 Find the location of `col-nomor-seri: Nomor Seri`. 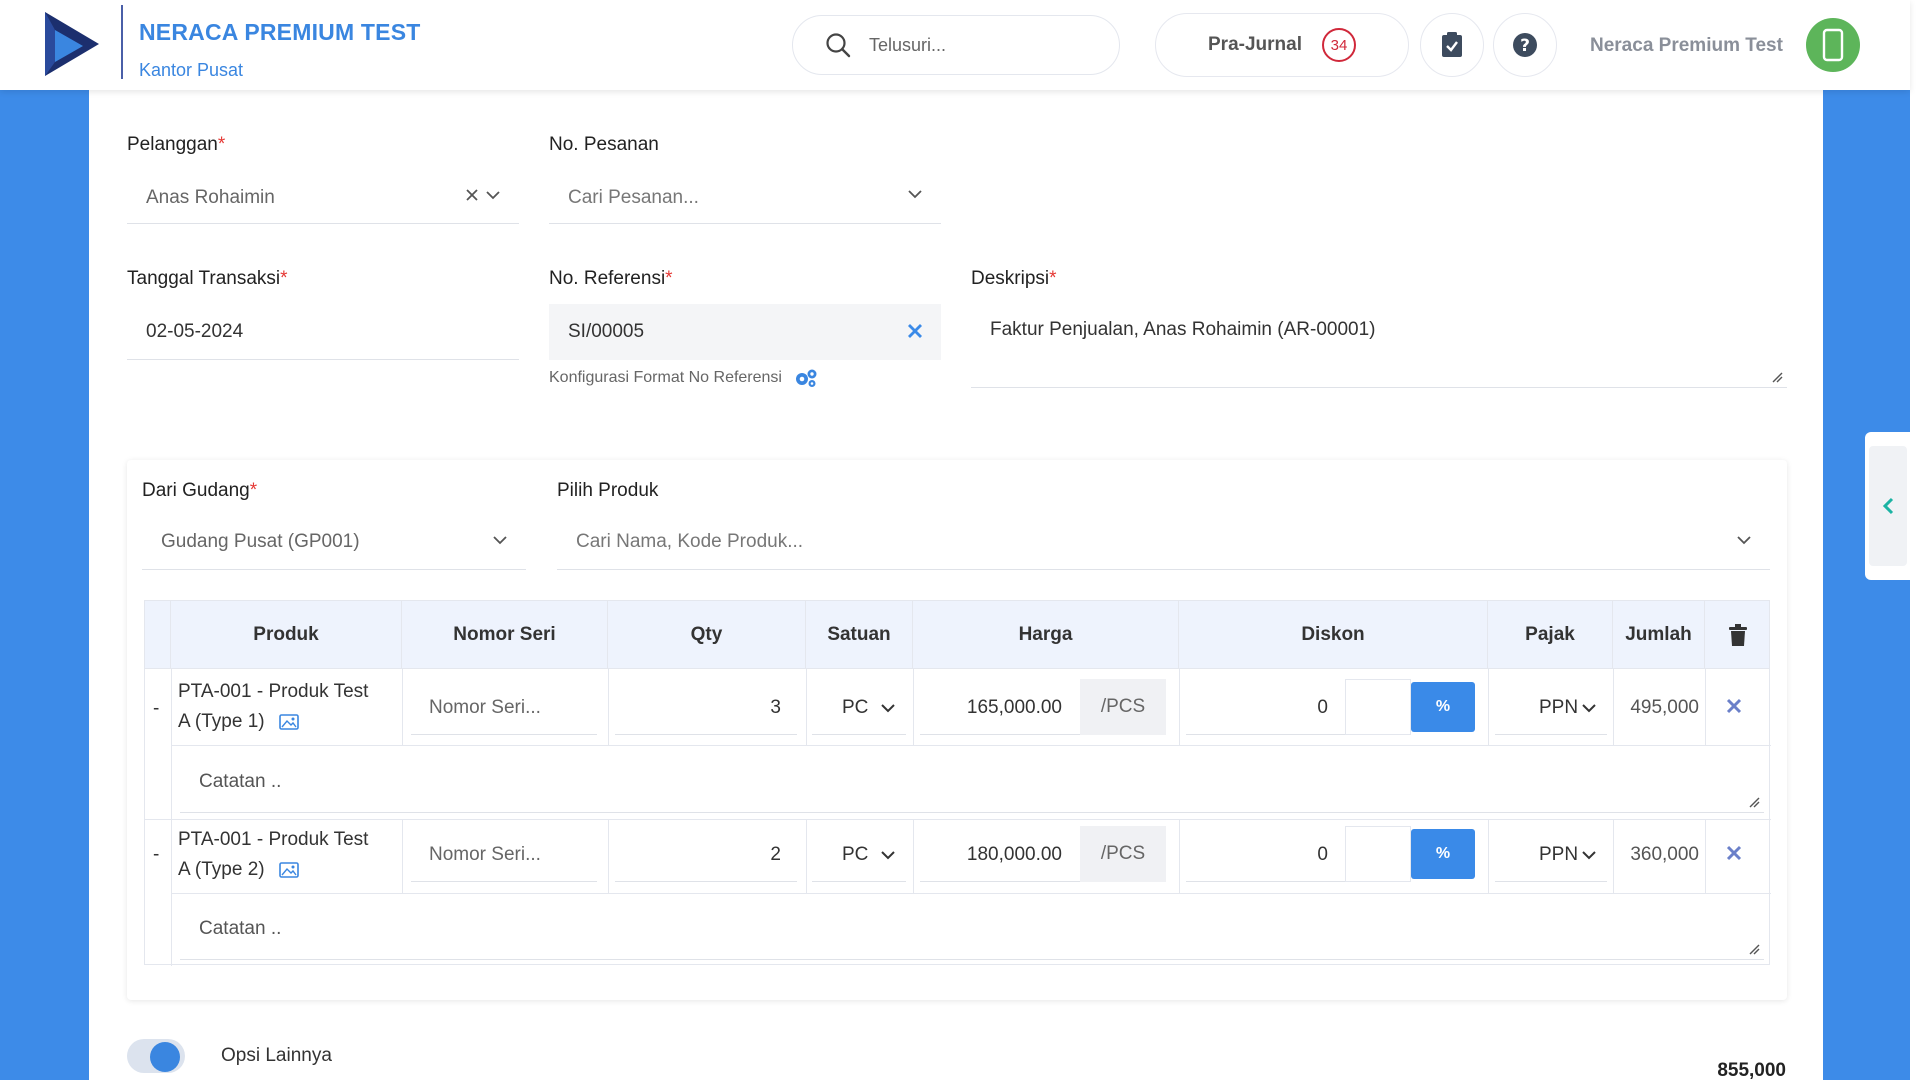

col-nomor-seri: Nomor Seri is located at coordinates (505, 635).